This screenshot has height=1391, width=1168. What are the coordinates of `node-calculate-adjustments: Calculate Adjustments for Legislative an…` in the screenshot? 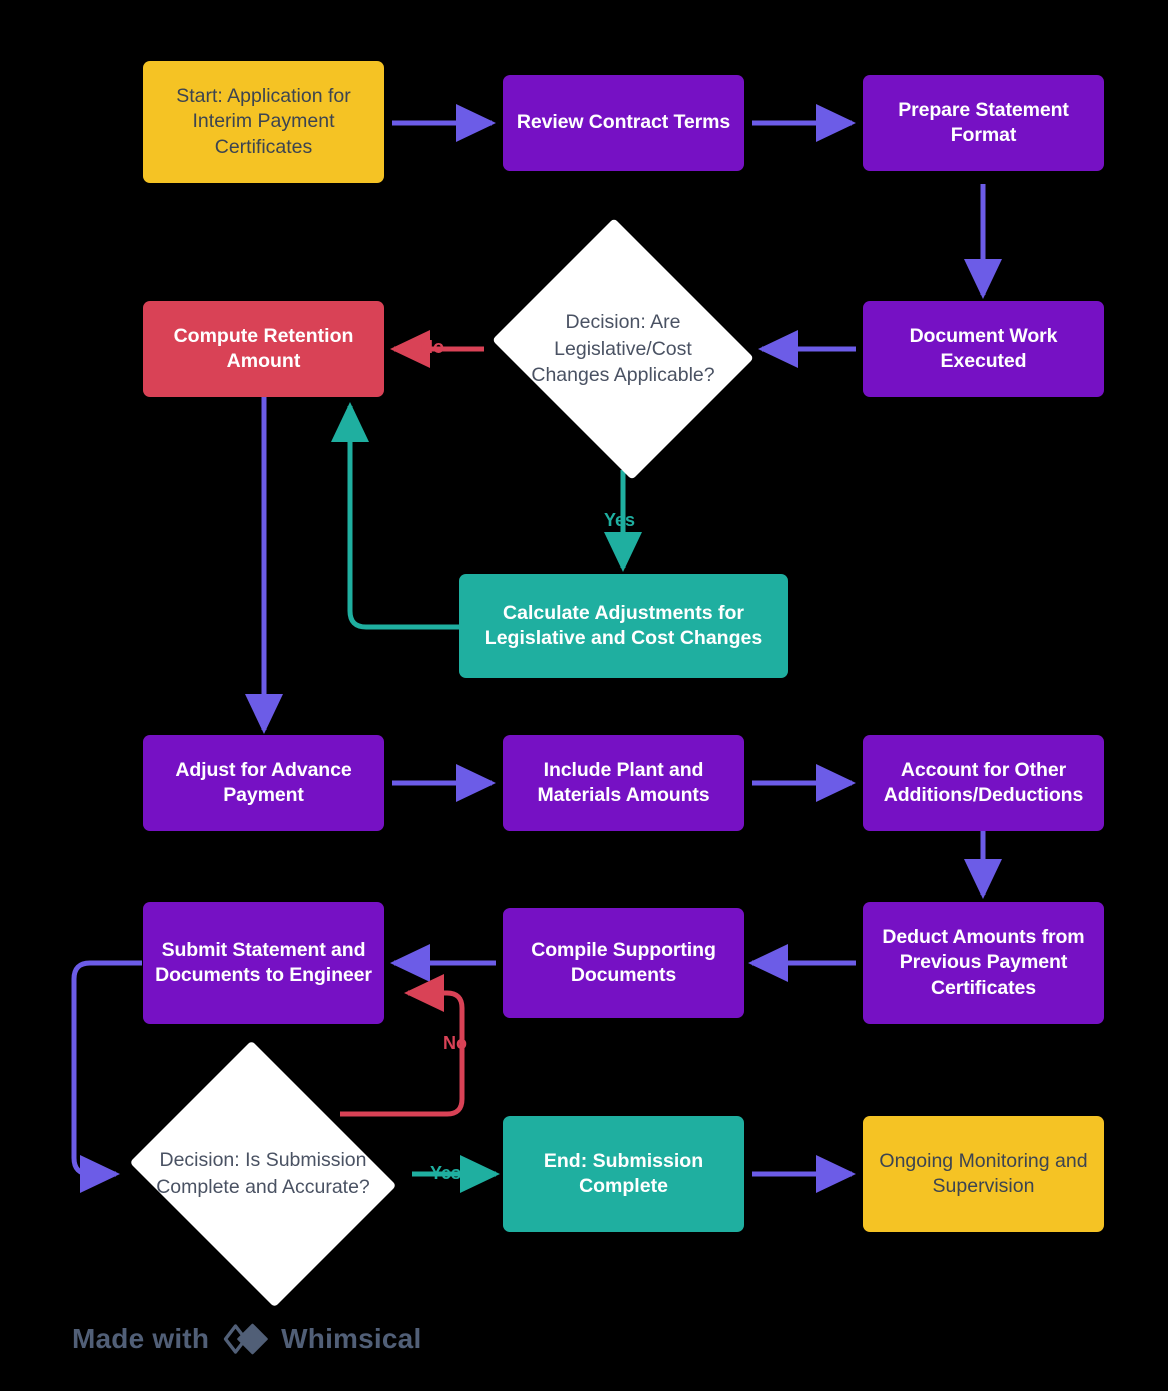 It's located at (623, 626).